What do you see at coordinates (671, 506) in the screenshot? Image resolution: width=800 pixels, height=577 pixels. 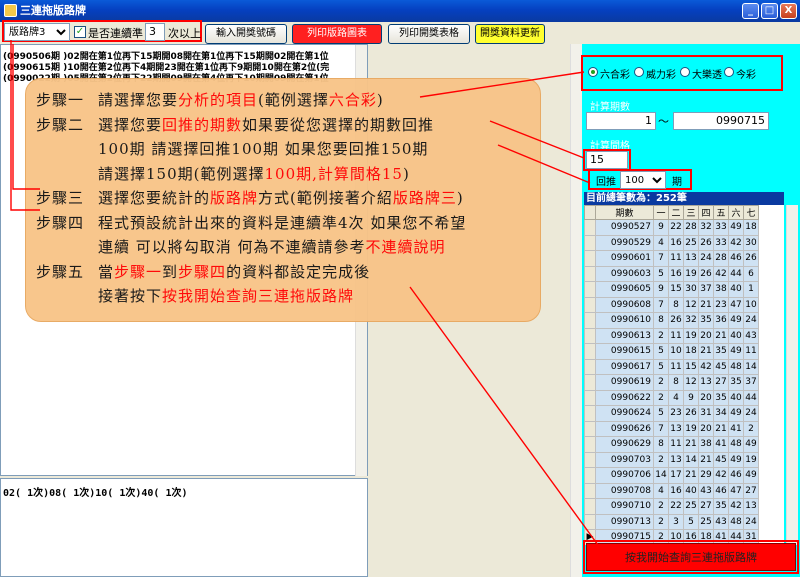 I see `table-row: 0990710 2 22 25 27 35 42 13` at bounding box center [671, 506].